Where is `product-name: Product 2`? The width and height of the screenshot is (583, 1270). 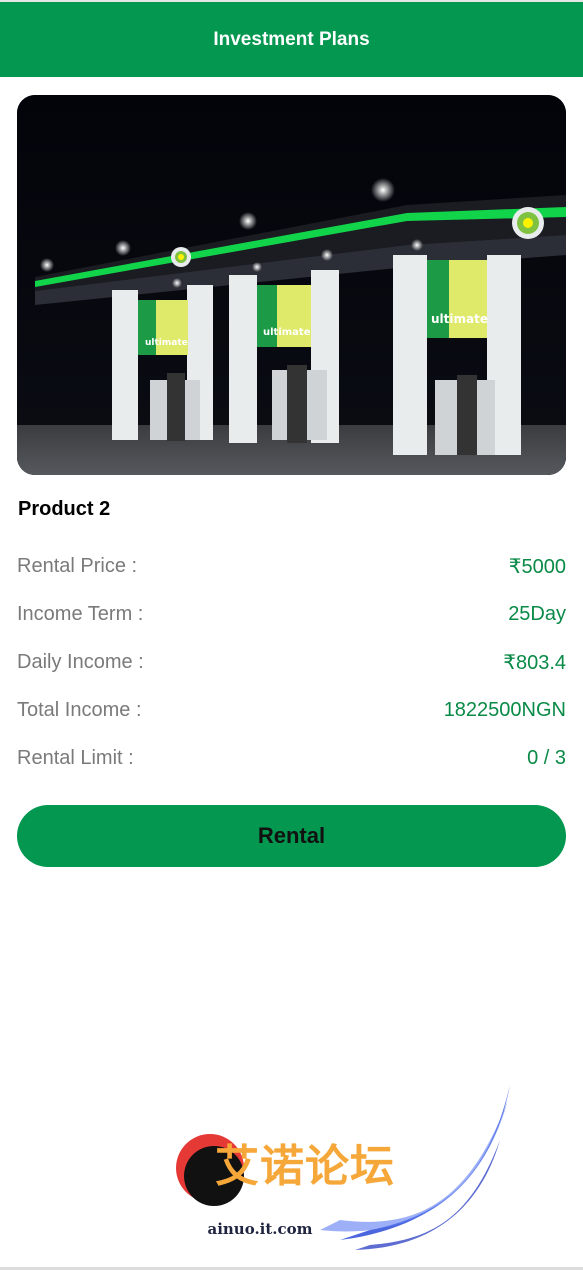 product-name: Product 2 is located at coordinates (64, 509).